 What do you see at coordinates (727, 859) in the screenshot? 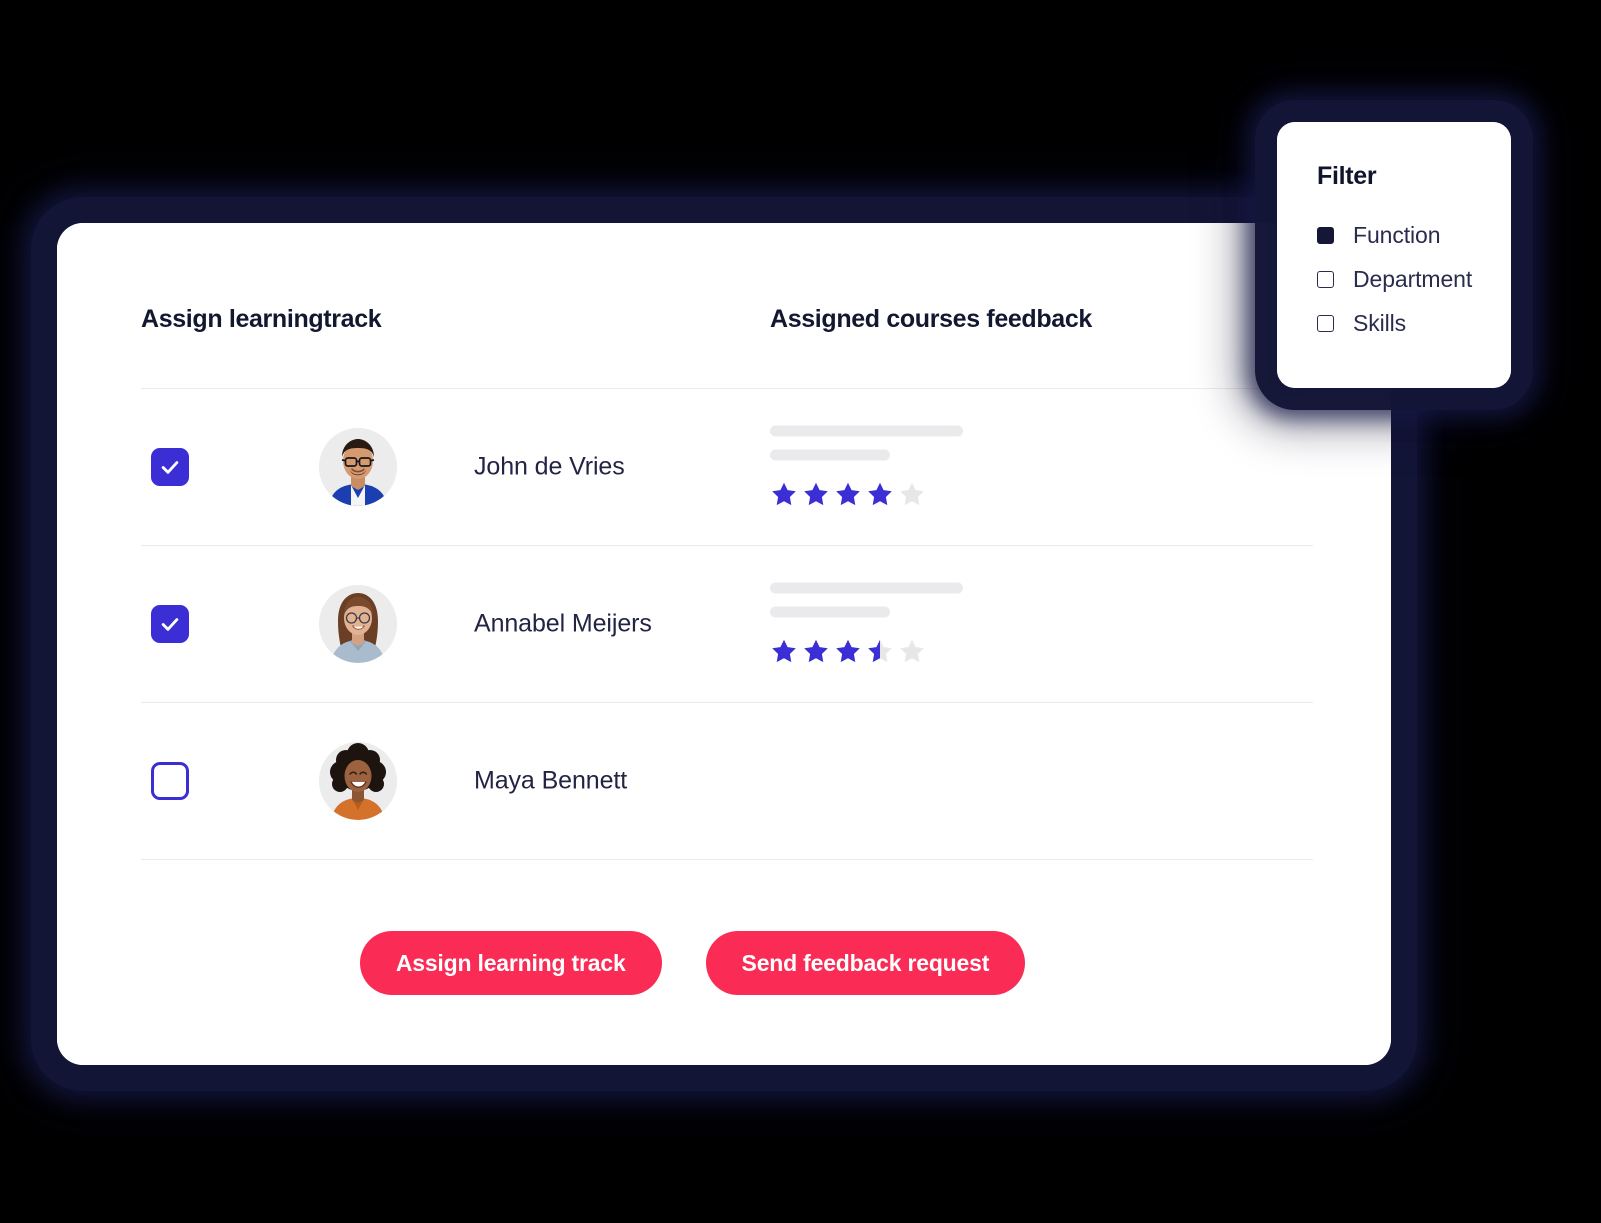
I see `list-divider-bottom` at bounding box center [727, 859].